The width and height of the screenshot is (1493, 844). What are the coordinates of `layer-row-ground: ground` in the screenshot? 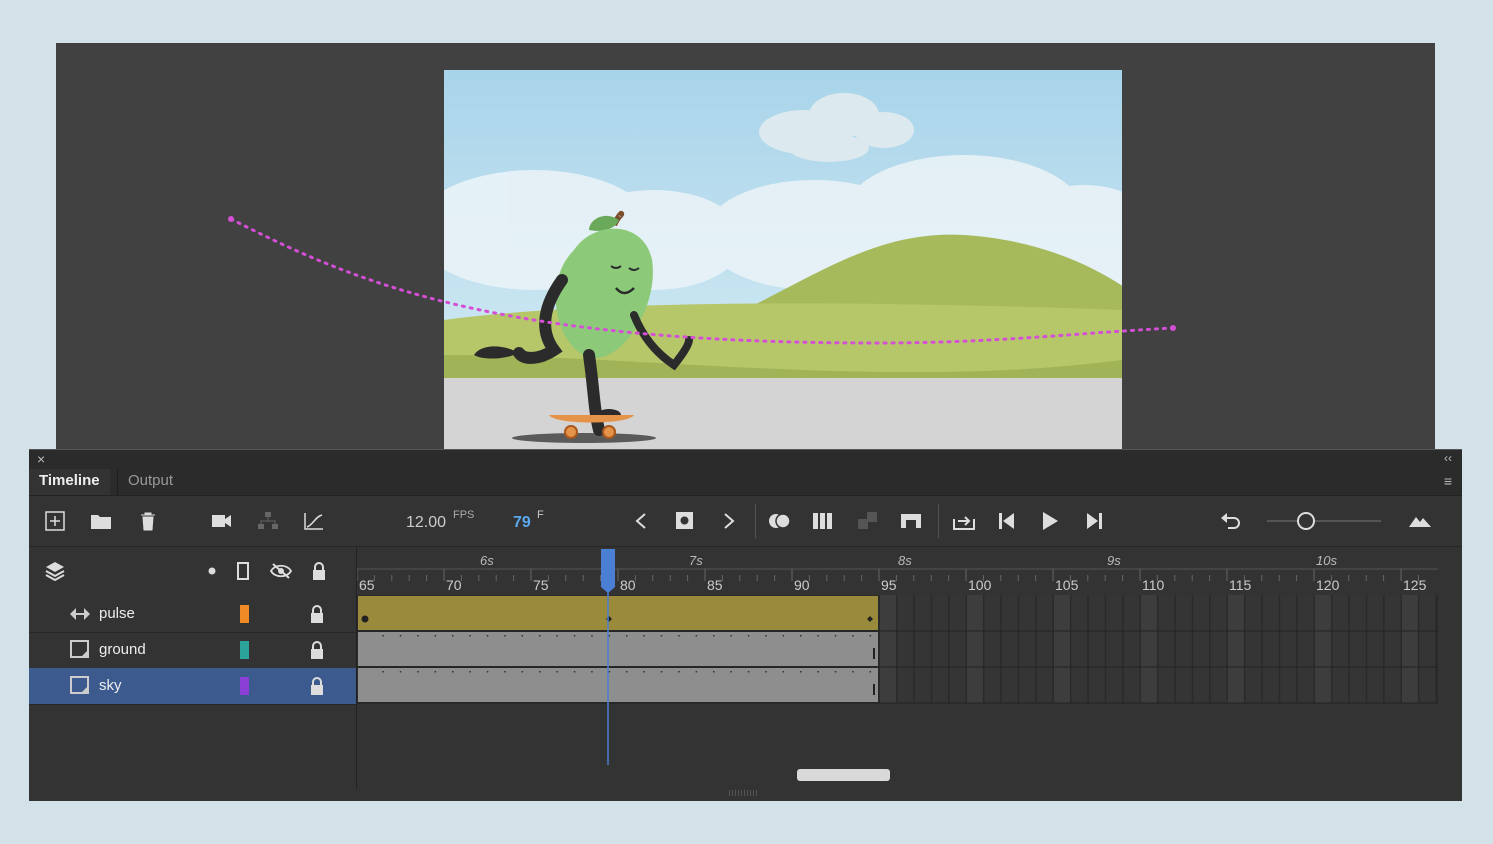 It's located at (192, 650).